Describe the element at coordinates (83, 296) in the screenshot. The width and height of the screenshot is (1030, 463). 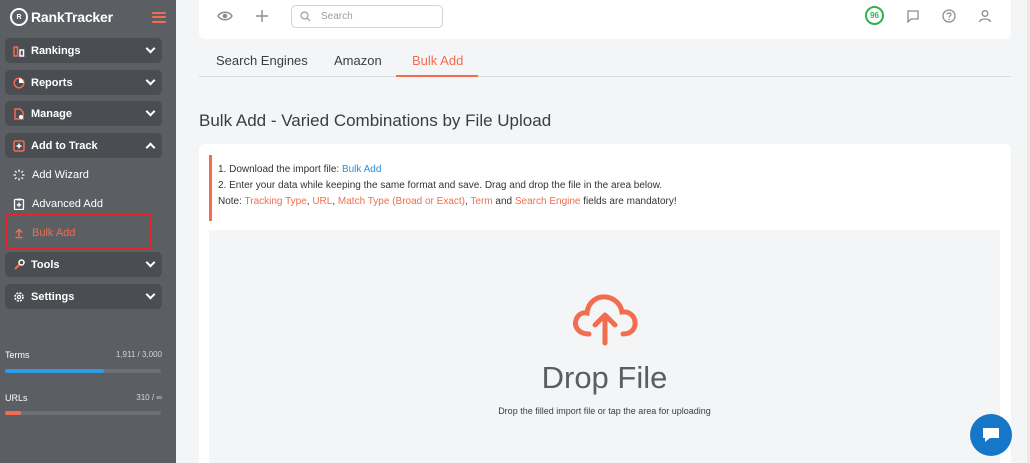
I see `nav-group-settings: Settings` at that location.